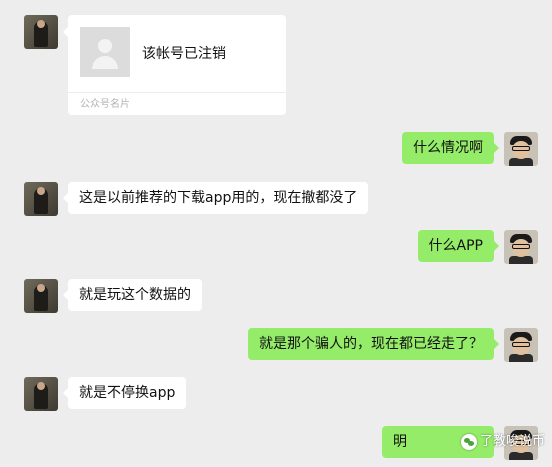 This screenshot has width=552, height=467. What do you see at coordinates (450, 148) in the screenshot?
I see `message-bubble-outgoing: 什么情况啊` at bounding box center [450, 148].